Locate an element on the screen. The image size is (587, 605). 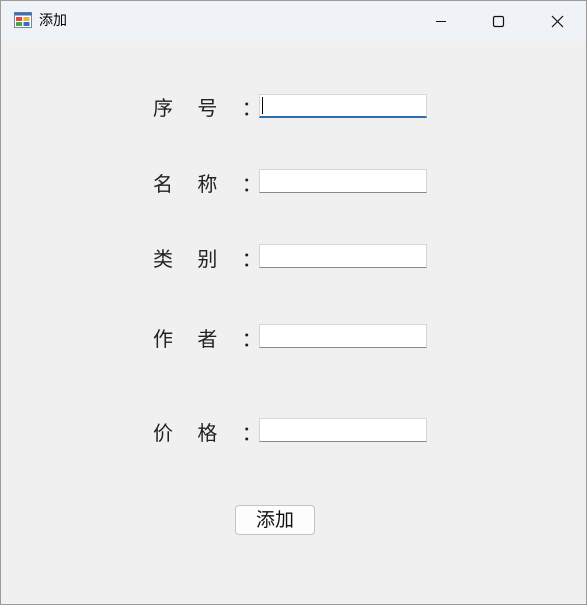
maximize-icon is located at coordinates (498, 21).